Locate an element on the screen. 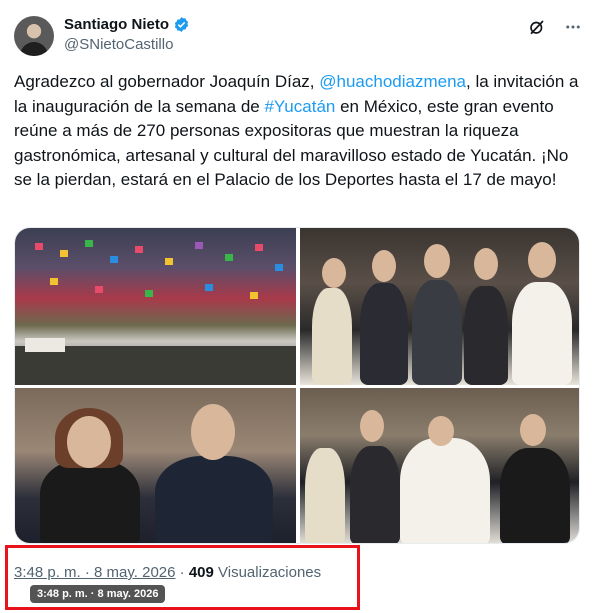 The image size is (596, 613). views-label: Visualizaciones is located at coordinates (267, 572).